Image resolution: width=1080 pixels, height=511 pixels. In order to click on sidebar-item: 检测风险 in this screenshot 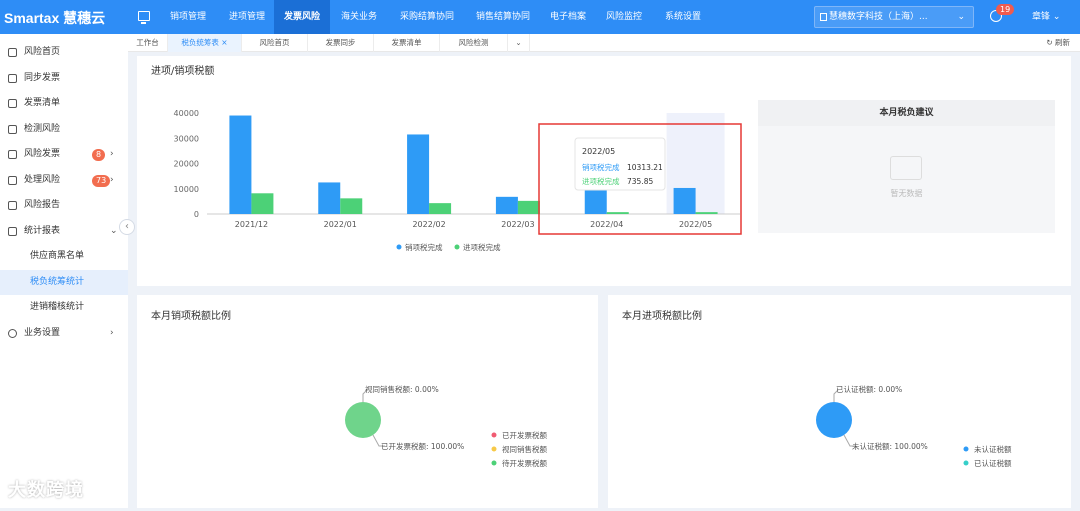, I will do `click(64, 129)`.